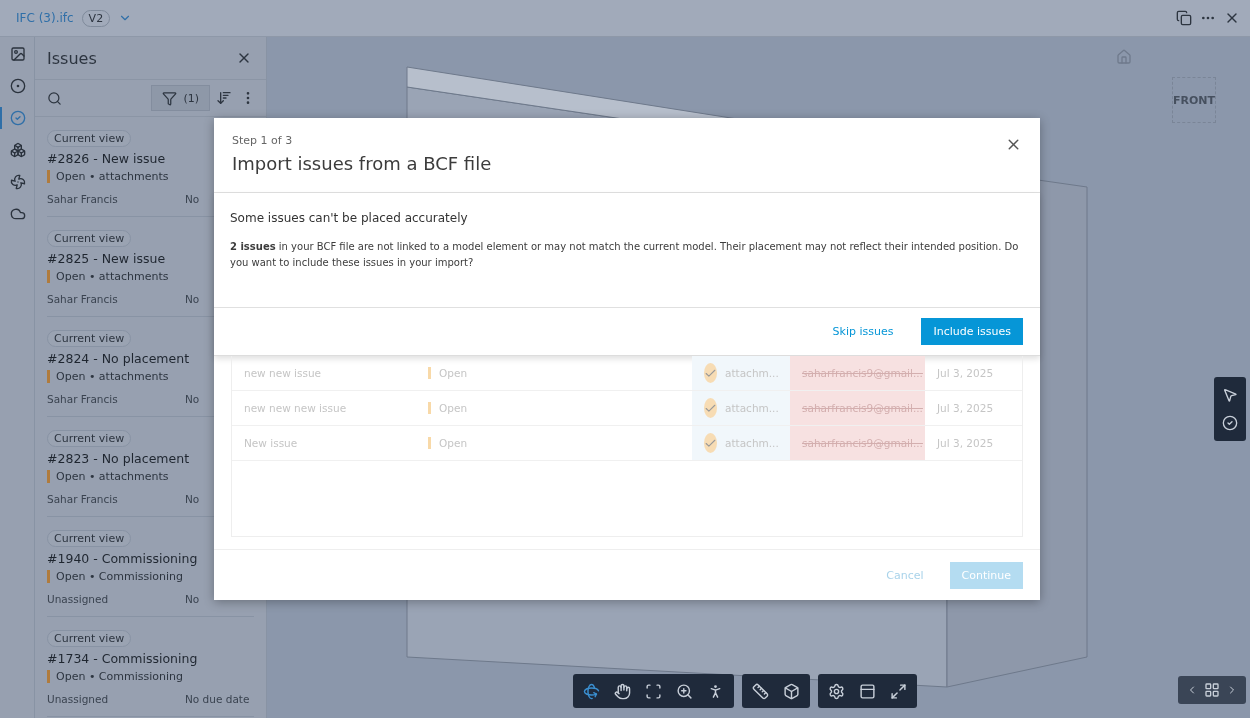  Describe the element at coordinates (122, 658) in the screenshot. I see `issue-title: #1734 - Commissioning` at that location.